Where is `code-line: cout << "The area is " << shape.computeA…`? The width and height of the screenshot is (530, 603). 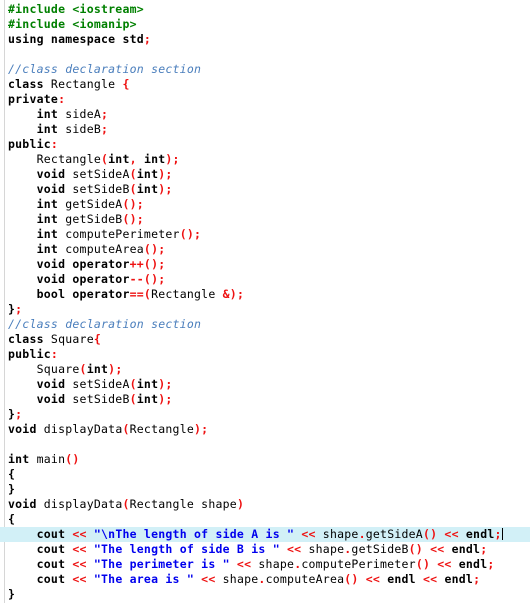
code-line: cout << "The area is " << shape.computeA… is located at coordinates (265, 579).